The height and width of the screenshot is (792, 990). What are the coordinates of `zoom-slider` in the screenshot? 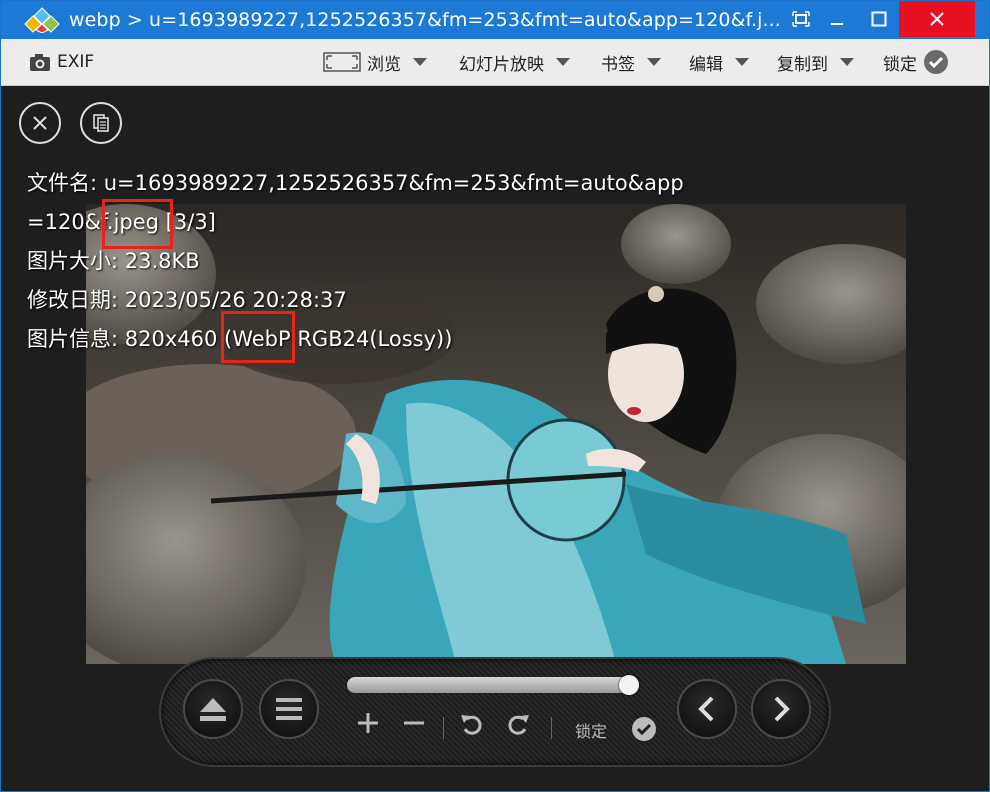 It's located at (493, 685).